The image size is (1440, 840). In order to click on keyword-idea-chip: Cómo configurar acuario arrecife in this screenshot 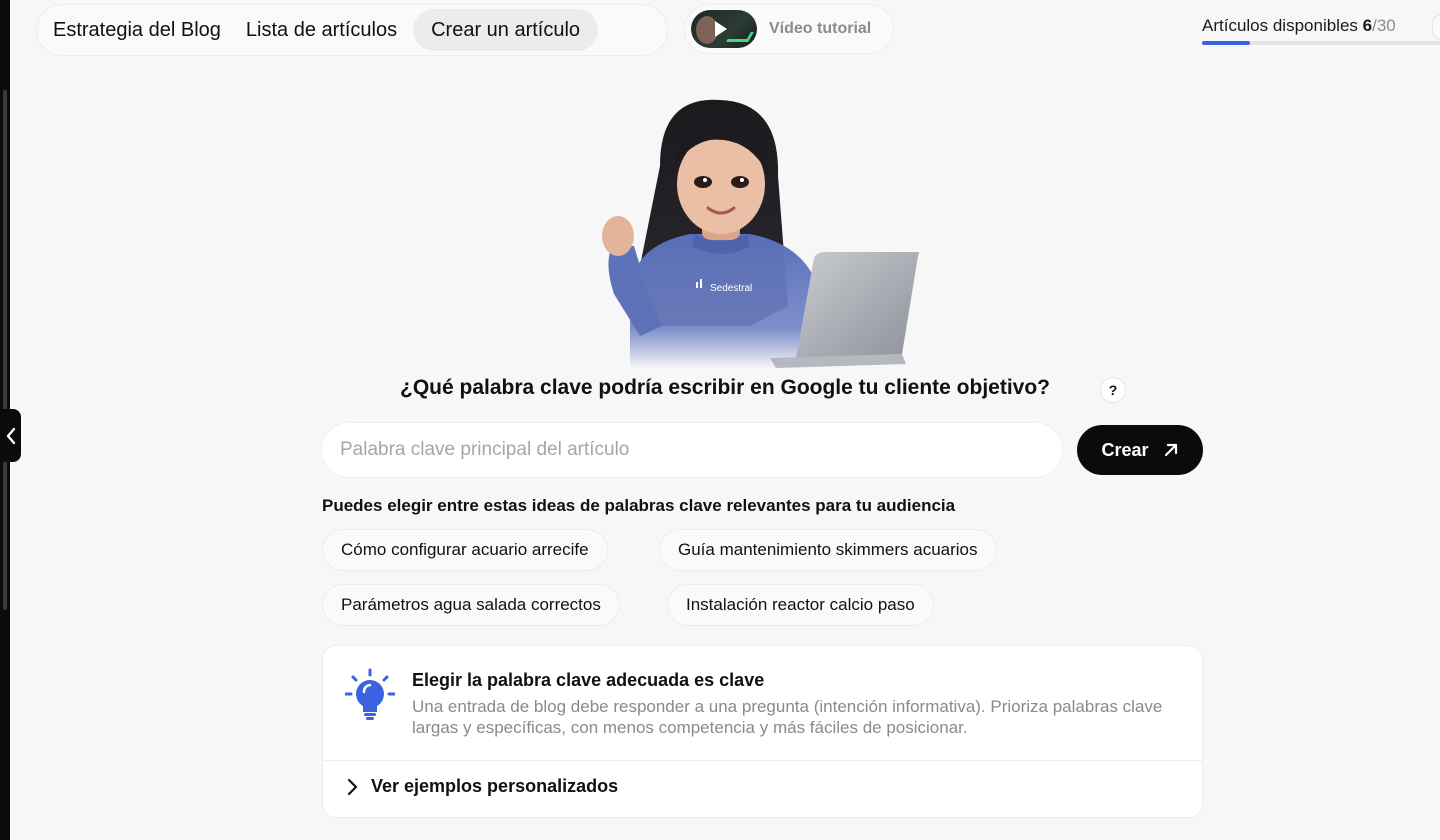, I will do `click(465, 550)`.